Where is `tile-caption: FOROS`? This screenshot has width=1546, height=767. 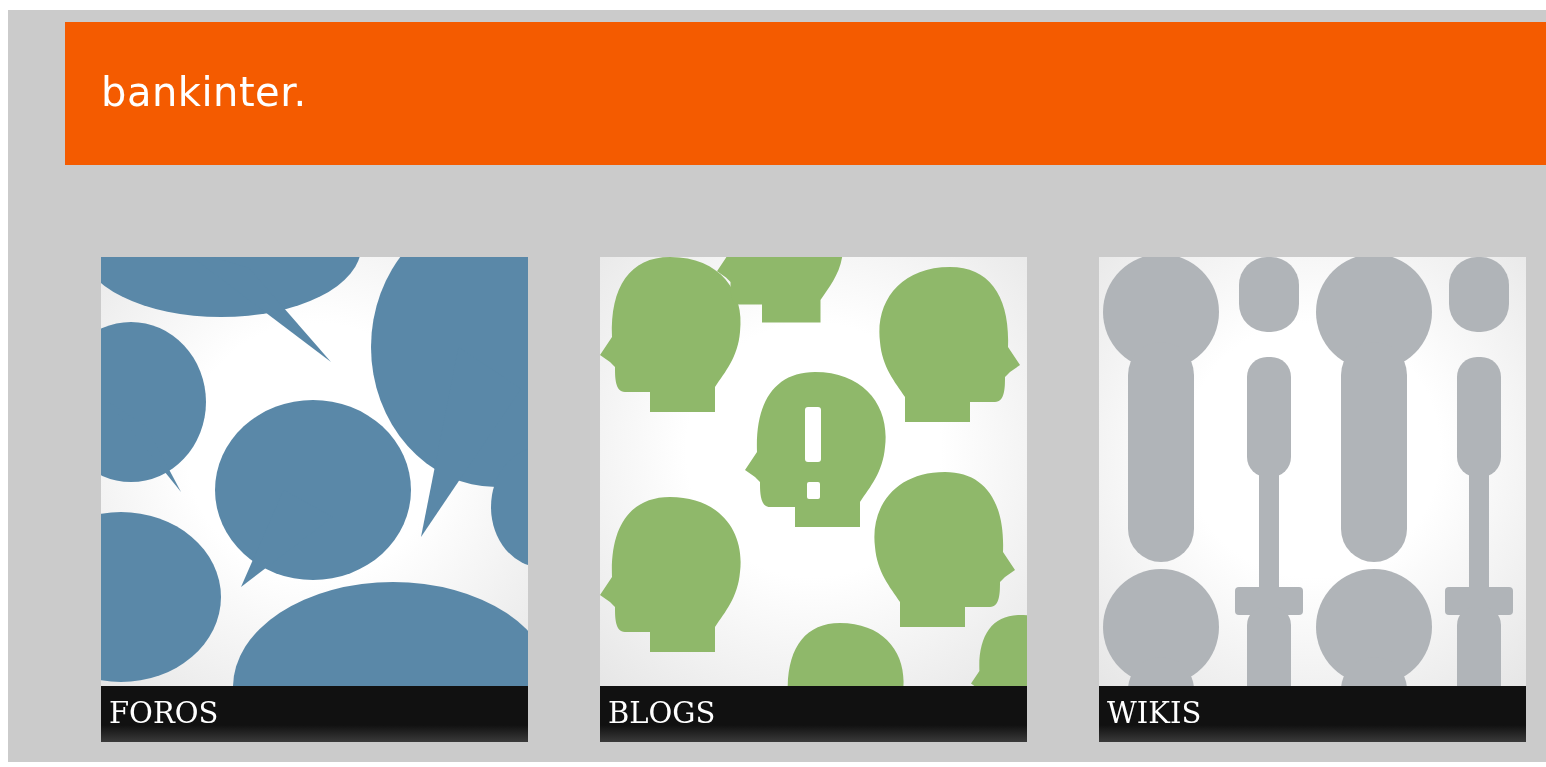 tile-caption: FOROS is located at coordinates (314, 714).